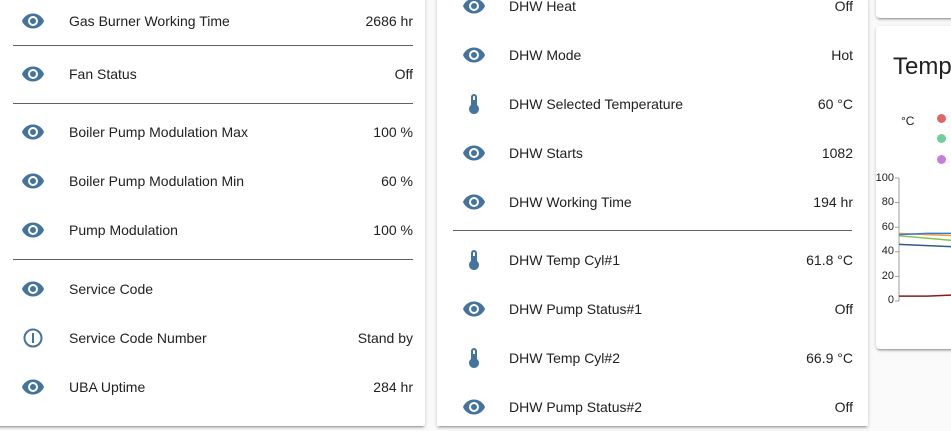 This screenshot has width=951, height=431. I want to click on entity-value: Stand by, so click(385, 337).